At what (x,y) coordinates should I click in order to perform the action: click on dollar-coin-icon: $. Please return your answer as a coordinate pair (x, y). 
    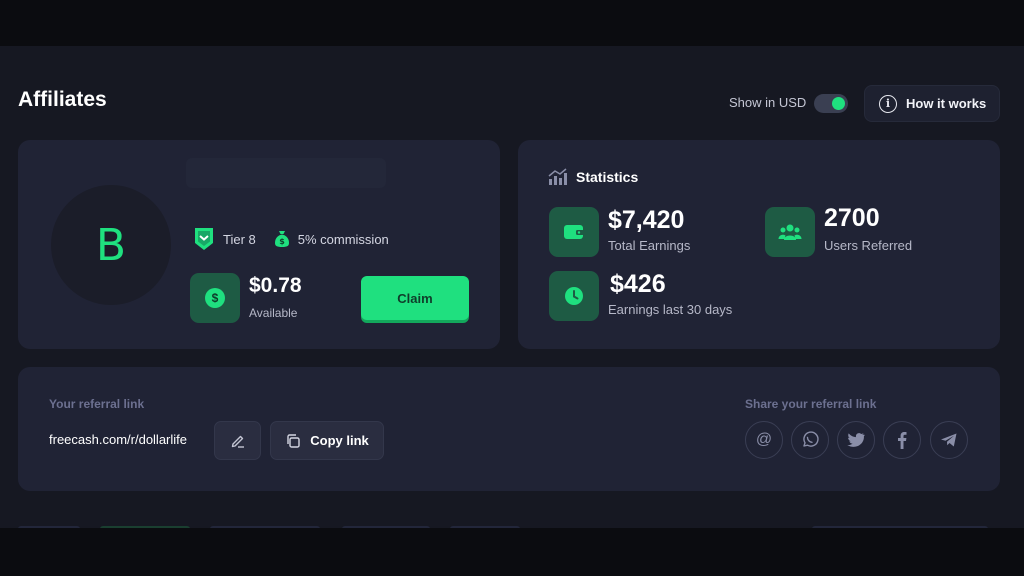
    Looking at the image, I should click on (215, 298).